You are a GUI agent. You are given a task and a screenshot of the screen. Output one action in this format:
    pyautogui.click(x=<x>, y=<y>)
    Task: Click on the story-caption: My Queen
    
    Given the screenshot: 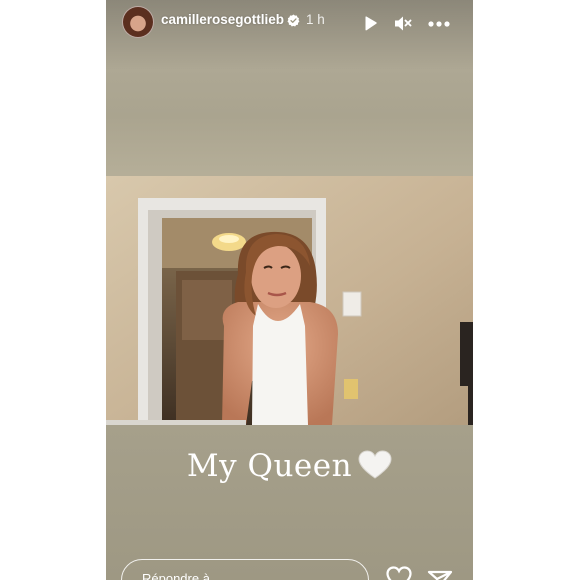 What is the action you would take?
    pyautogui.click(x=289, y=466)
    